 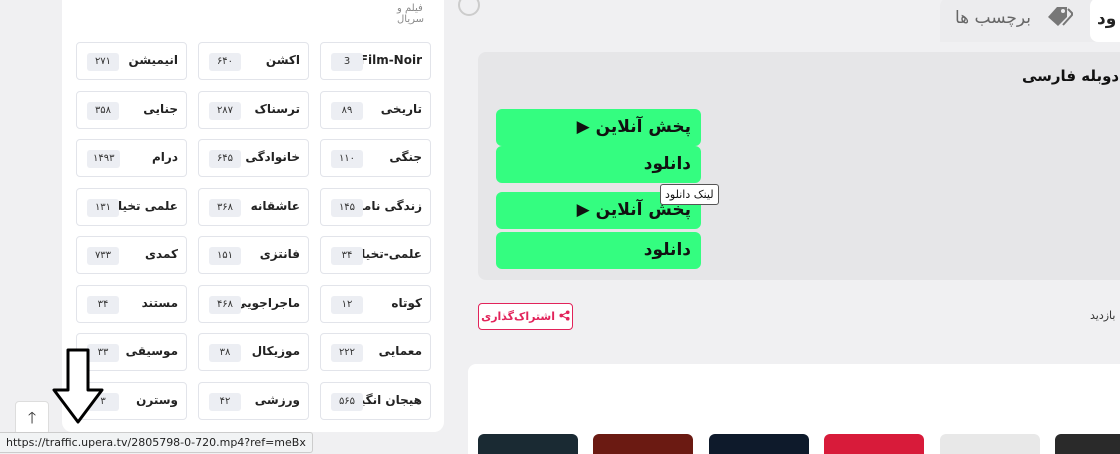 I want to click on panel-header-label: فیلم و سریال, so click(x=410, y=14).